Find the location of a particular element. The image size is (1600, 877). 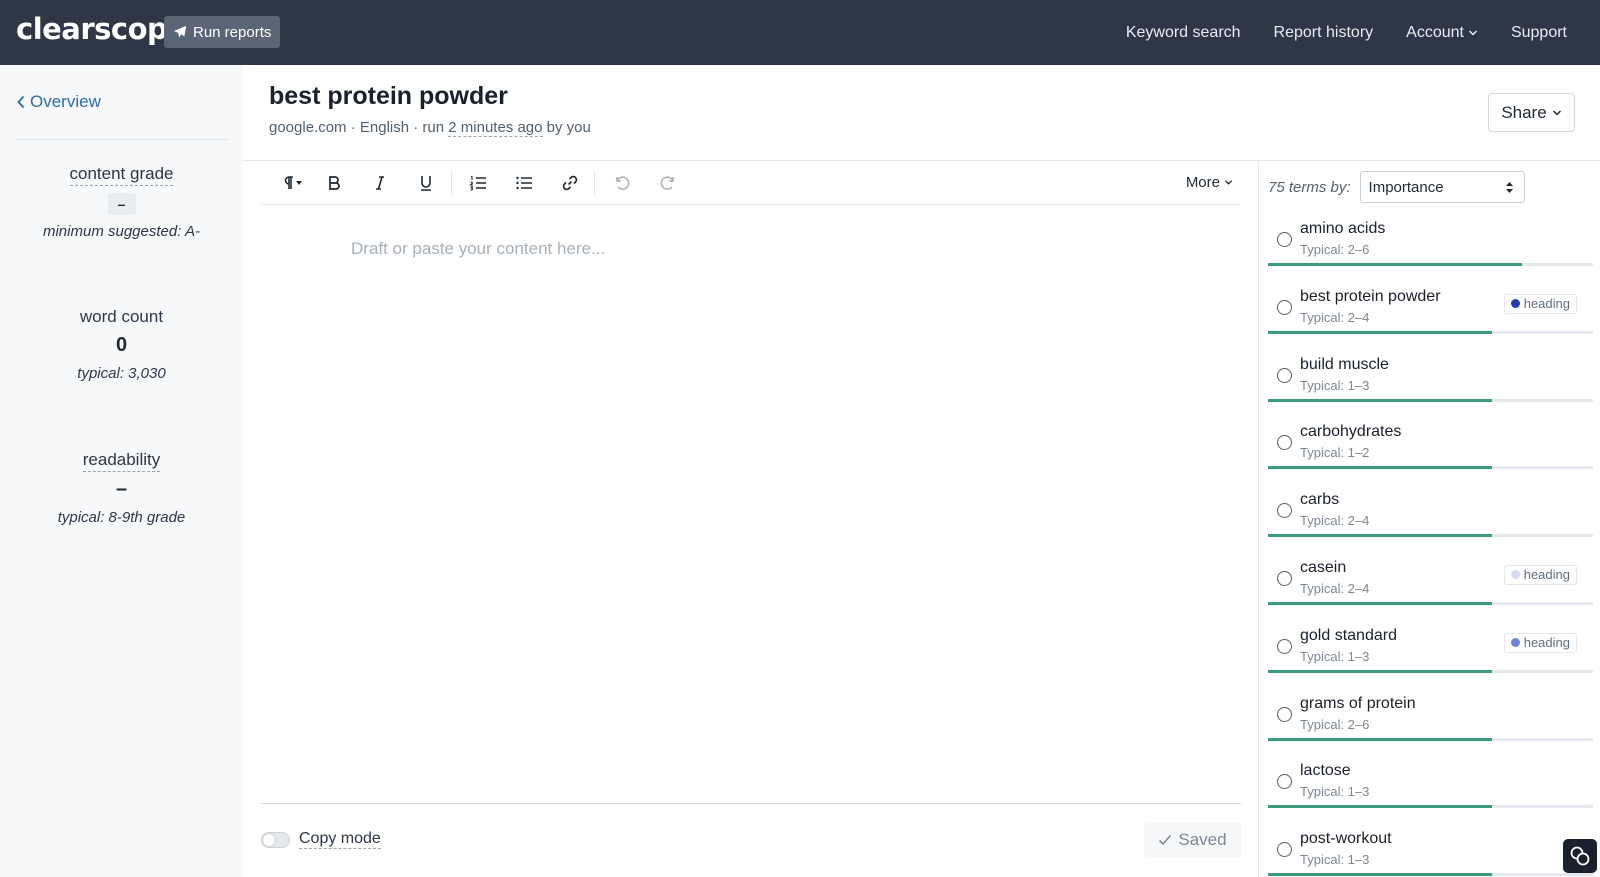

bullet-list-icon is located at coordinates (524, 183).